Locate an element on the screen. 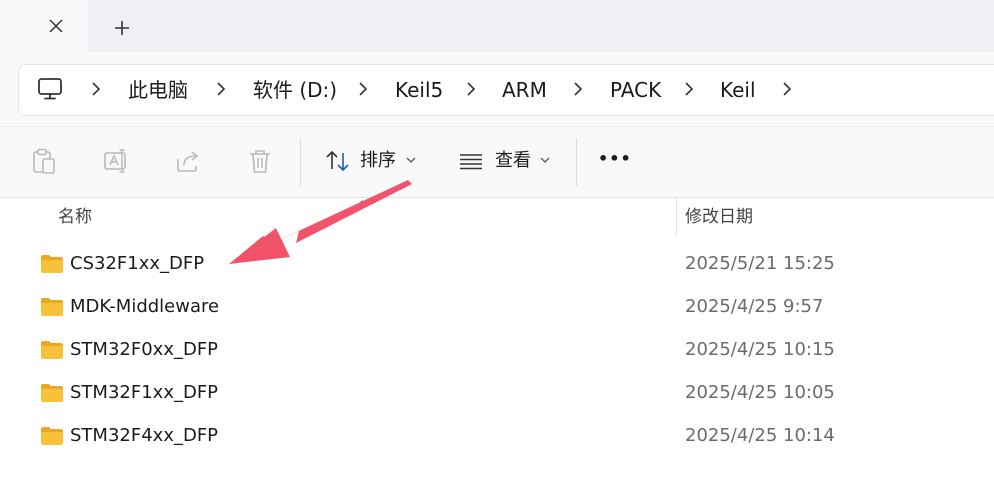  file-name: CS32F1xx_DFP is located at coordinates (137, 264).